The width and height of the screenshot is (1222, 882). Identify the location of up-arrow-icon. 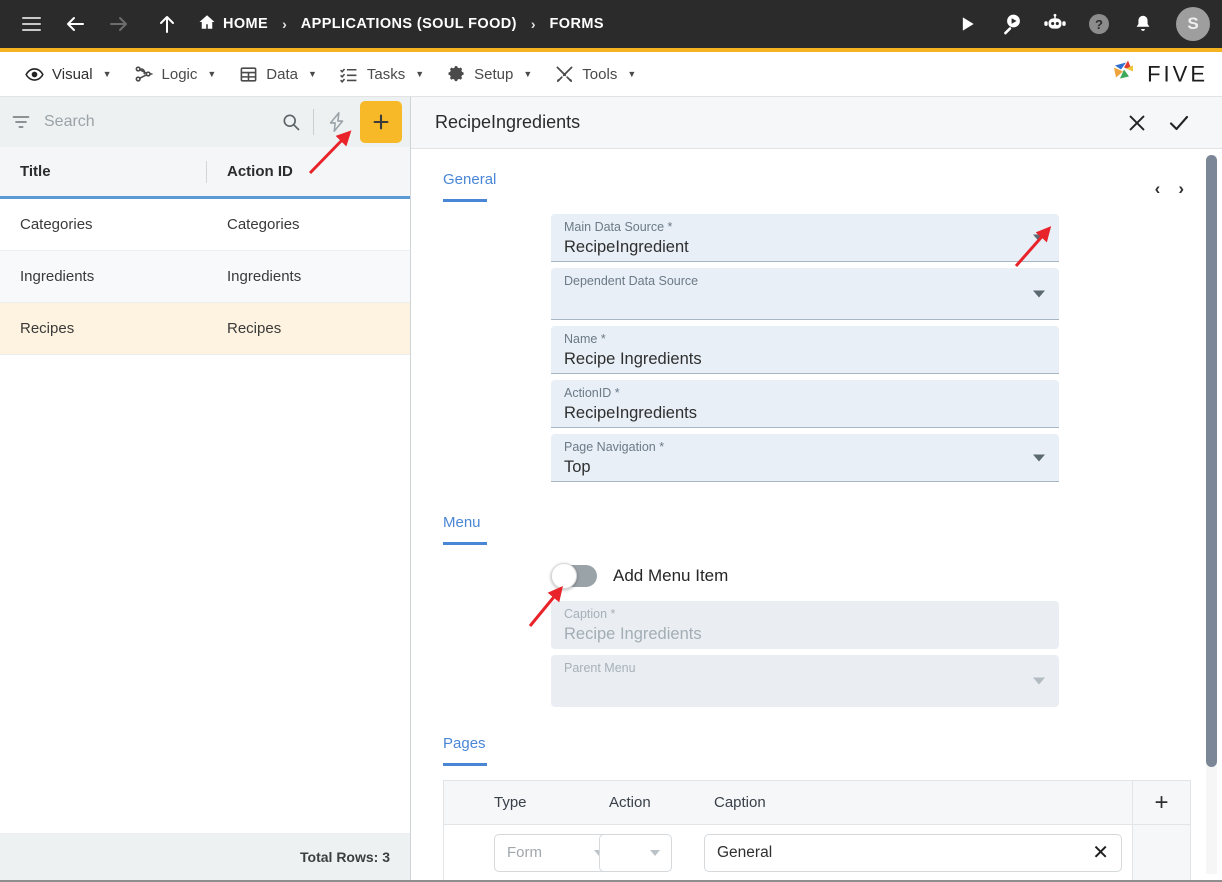
(167, 24).